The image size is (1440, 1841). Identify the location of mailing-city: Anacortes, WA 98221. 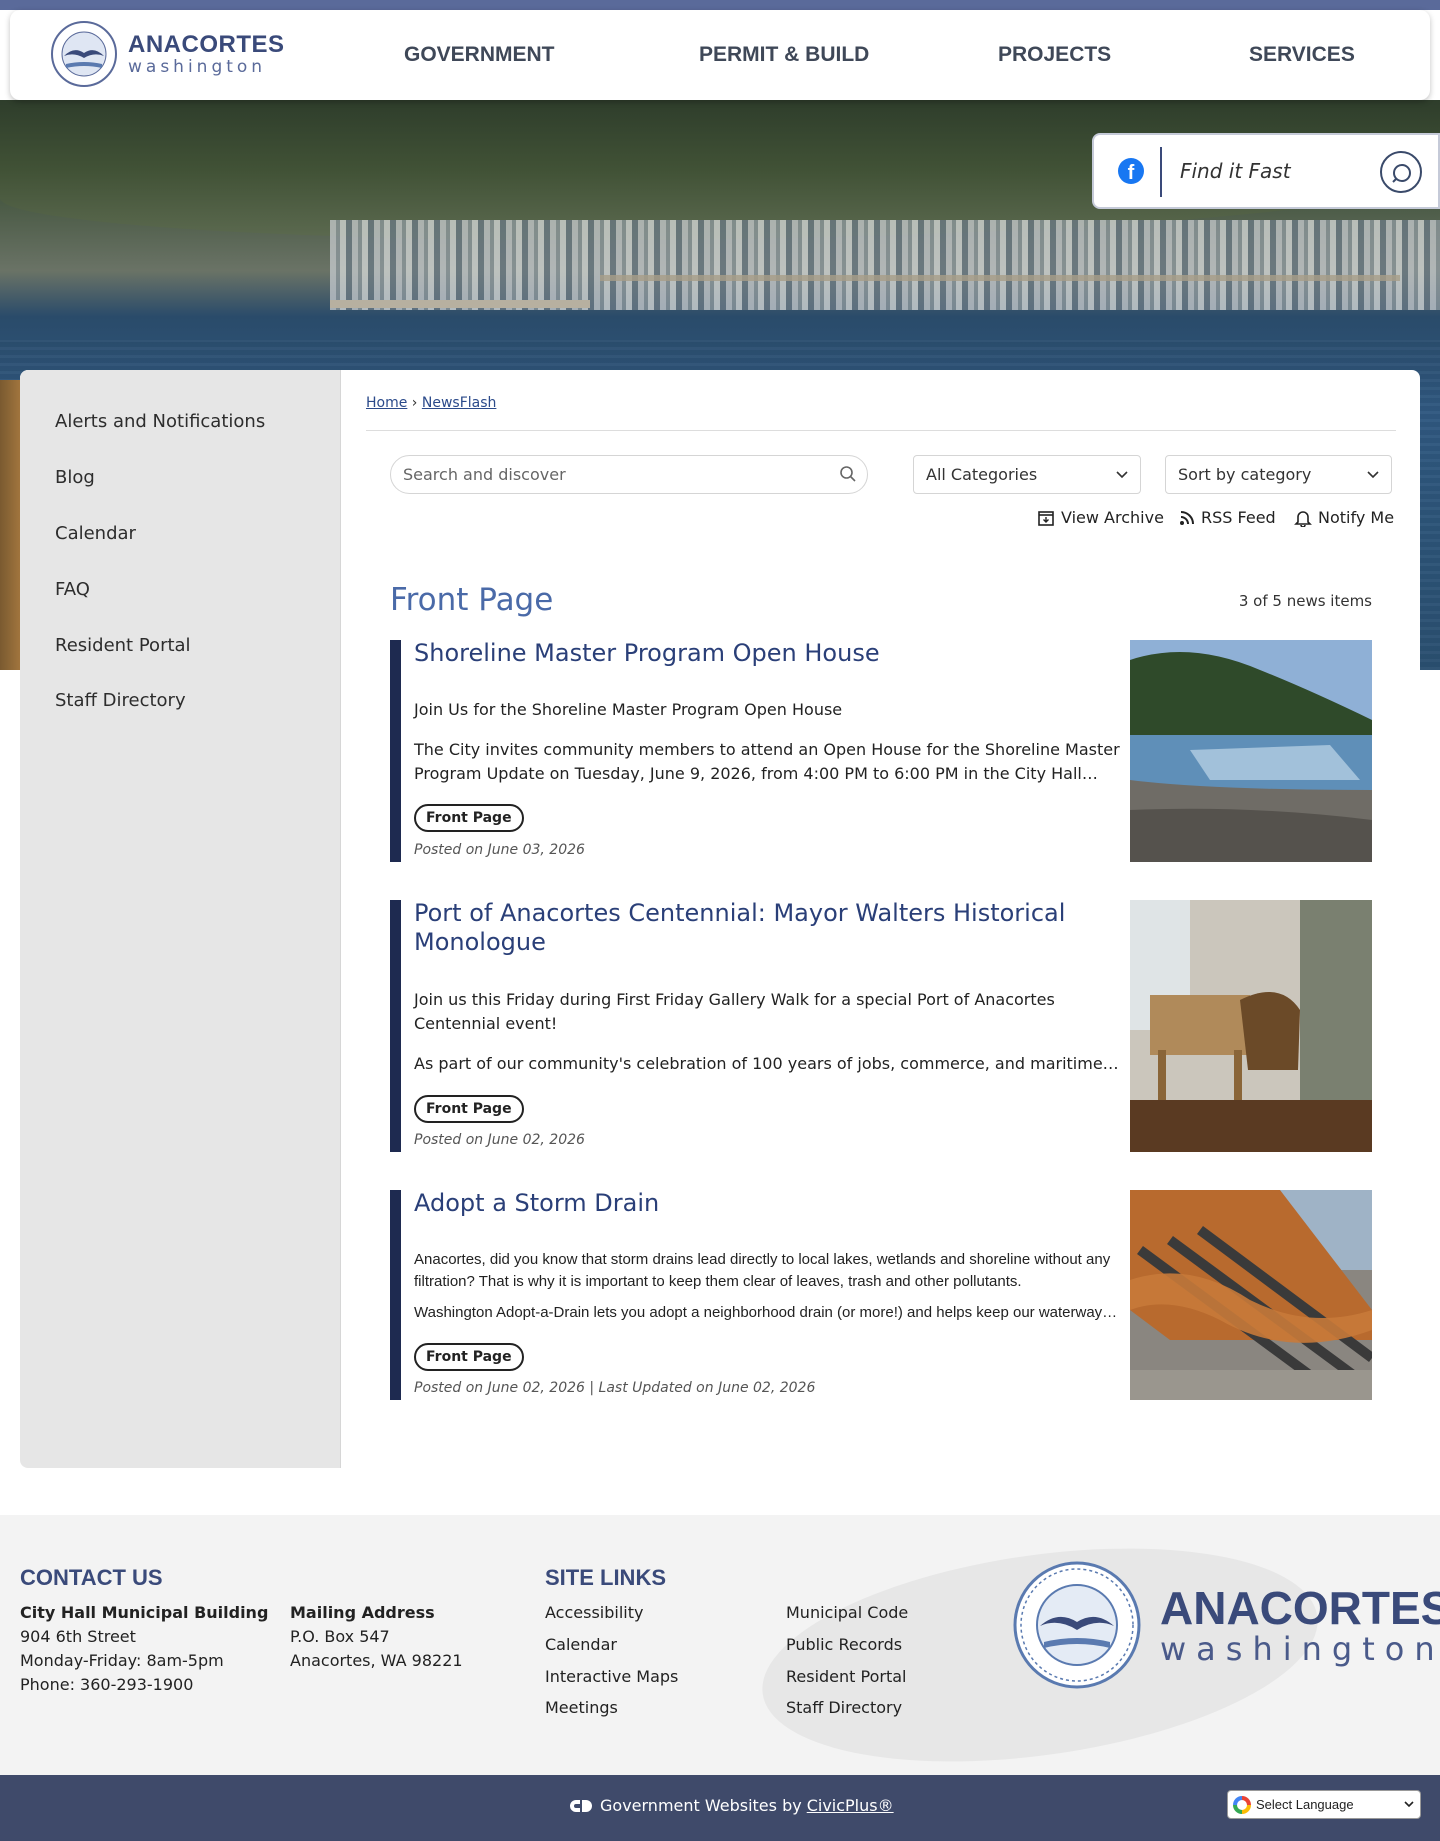
(376, 1660).